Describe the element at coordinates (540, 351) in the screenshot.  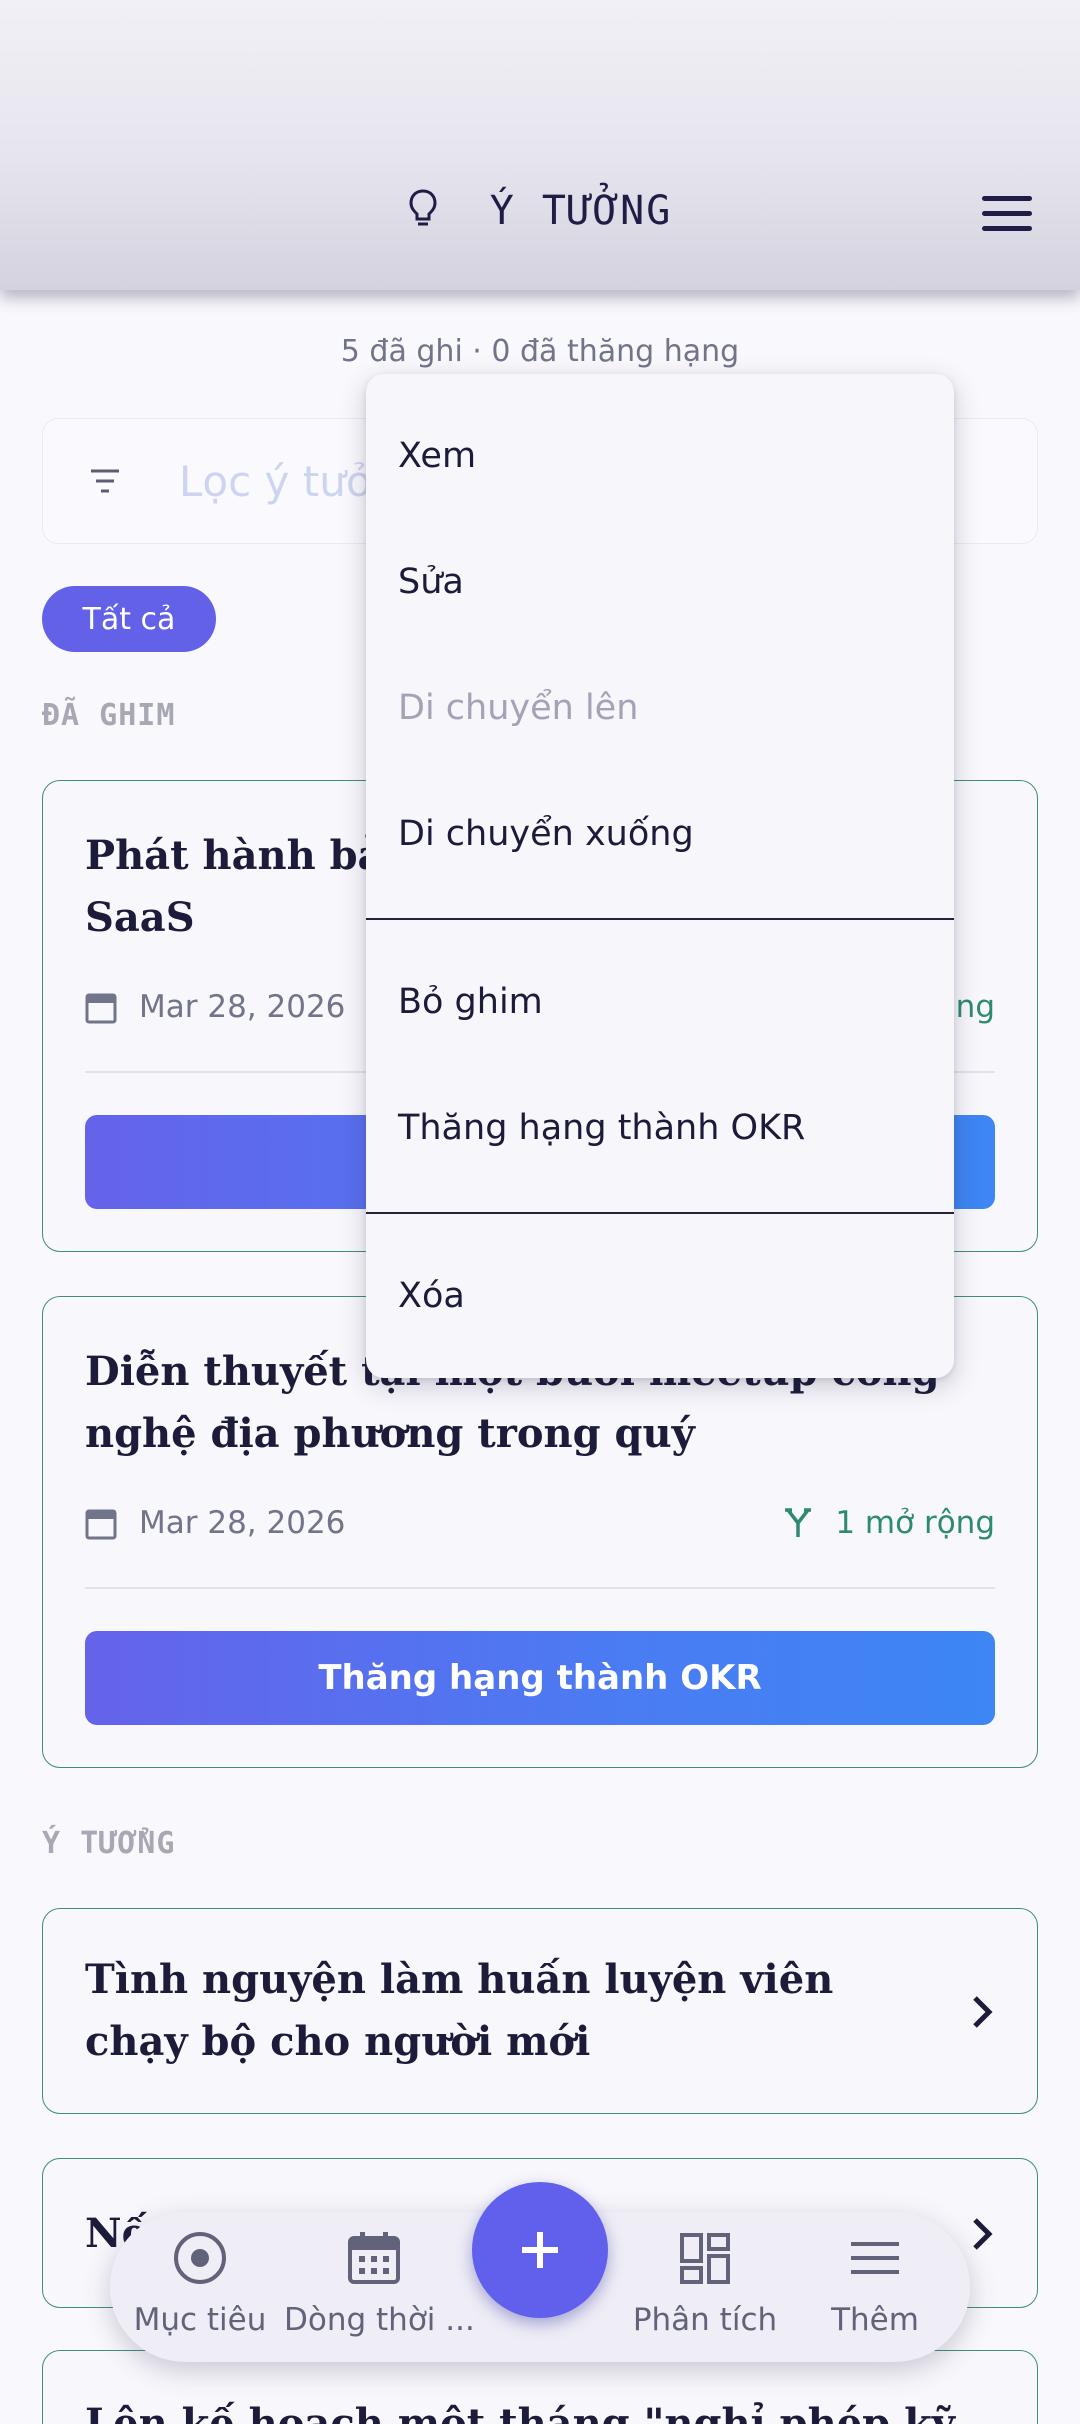
I see `stats-summary: 5 đã ghi · 0 đã thăng hạng` at that location.